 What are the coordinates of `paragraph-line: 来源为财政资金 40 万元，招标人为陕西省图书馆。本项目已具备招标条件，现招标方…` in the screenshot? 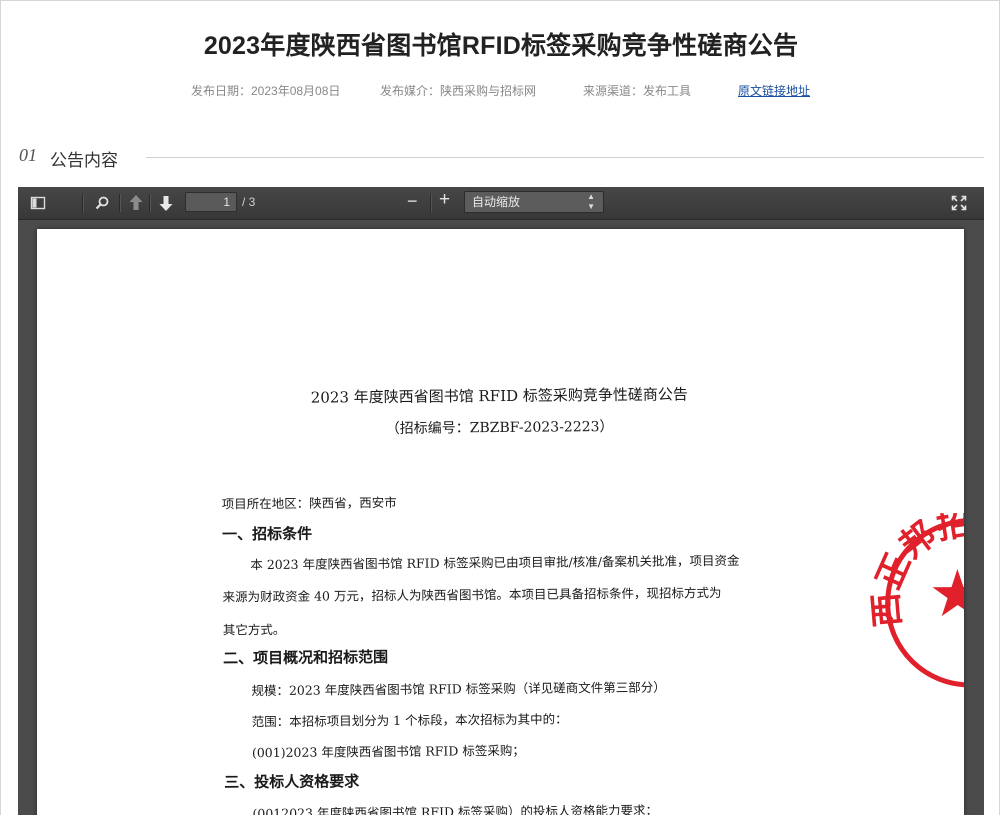 It's located at (472, 595).